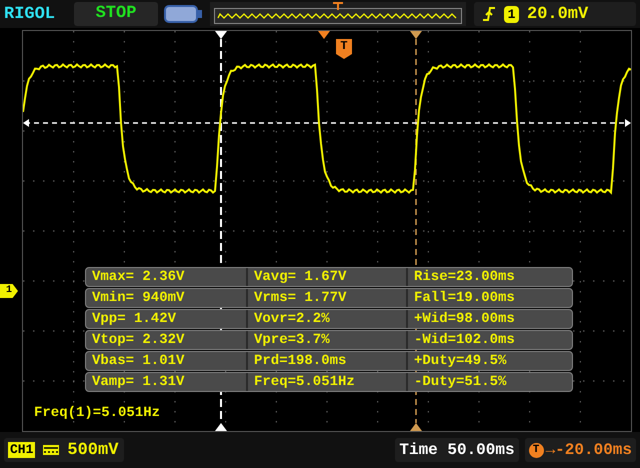 This screenshot has width=640, height=468. What do you see at coordinates (326, 298) in the screenshot?
I see `measurement-value: Vrms= 1.77V` at bounding box center [326, 298].